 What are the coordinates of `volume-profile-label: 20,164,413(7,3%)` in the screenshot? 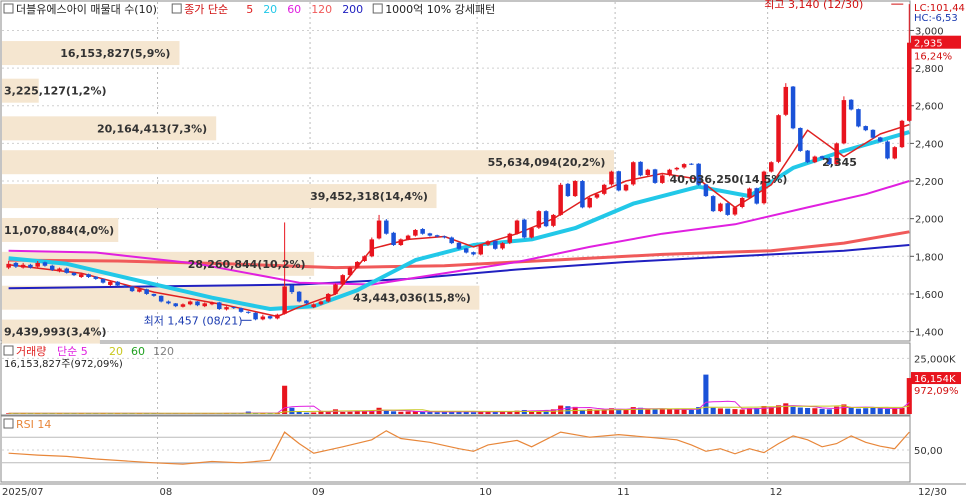 It's located at (152, 128).